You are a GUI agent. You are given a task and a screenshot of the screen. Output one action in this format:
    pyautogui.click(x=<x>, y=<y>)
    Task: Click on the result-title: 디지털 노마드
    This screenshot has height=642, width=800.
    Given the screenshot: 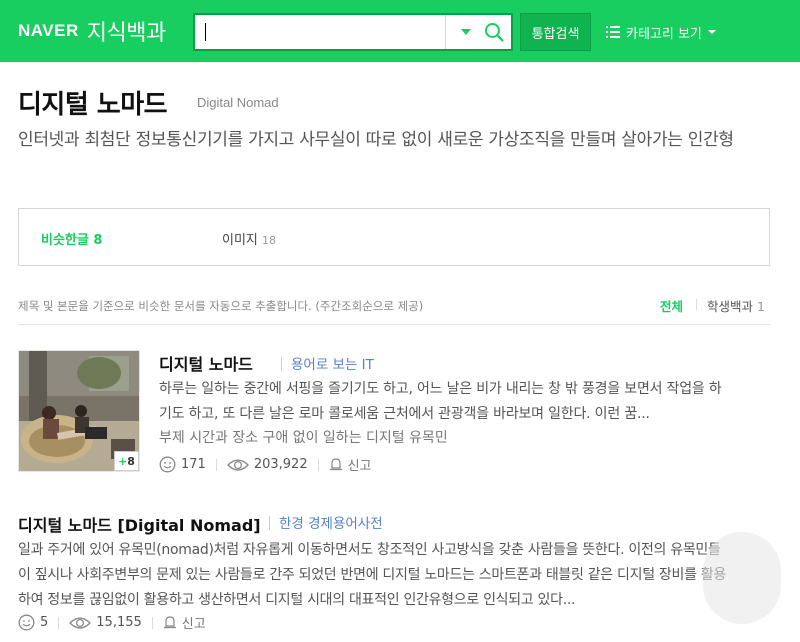 What is the action you would take?
    pyautogui.click(x=206, y=363)
    